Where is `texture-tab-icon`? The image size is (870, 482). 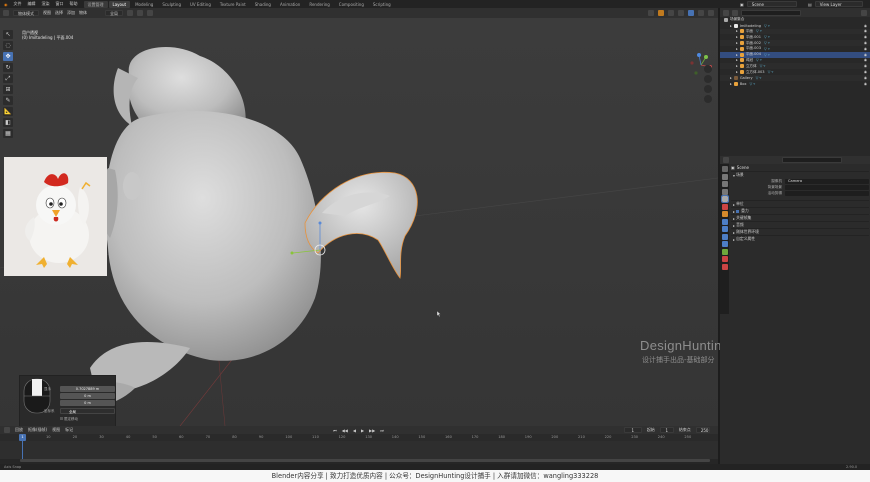
texture-tab-icon is located at coordinates (724, 266).